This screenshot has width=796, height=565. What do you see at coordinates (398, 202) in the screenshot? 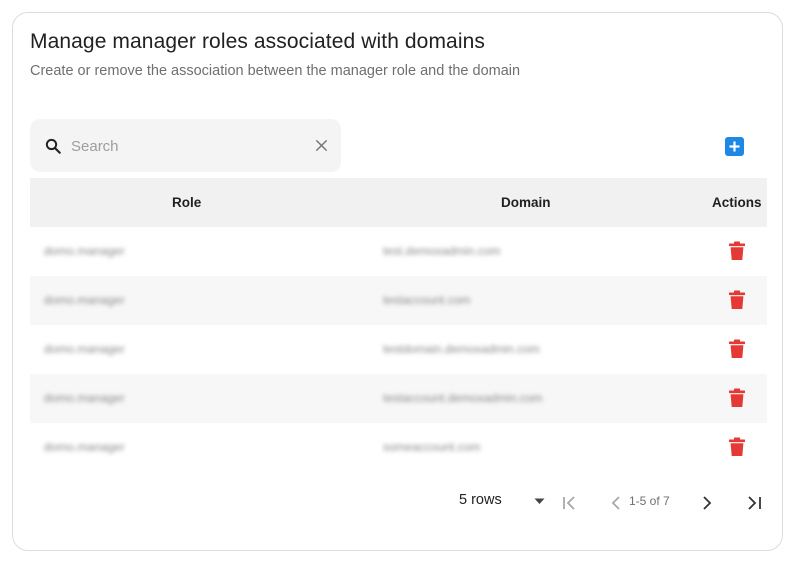
I see `table-header: Role Domain Actions` at bounding box center [398, 202].